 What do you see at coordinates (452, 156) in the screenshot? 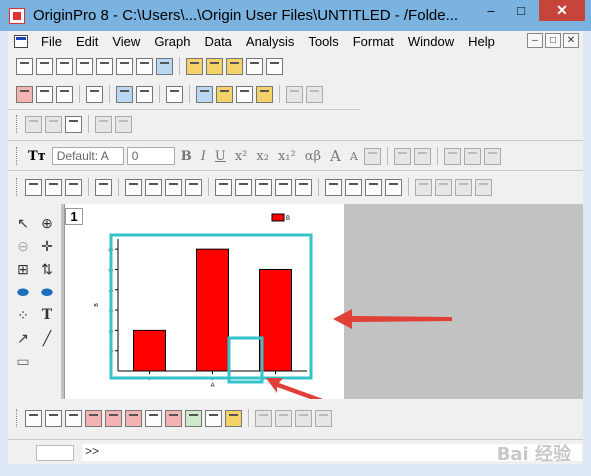
I see `fill-color-icon` at bounding box center [452, 156].